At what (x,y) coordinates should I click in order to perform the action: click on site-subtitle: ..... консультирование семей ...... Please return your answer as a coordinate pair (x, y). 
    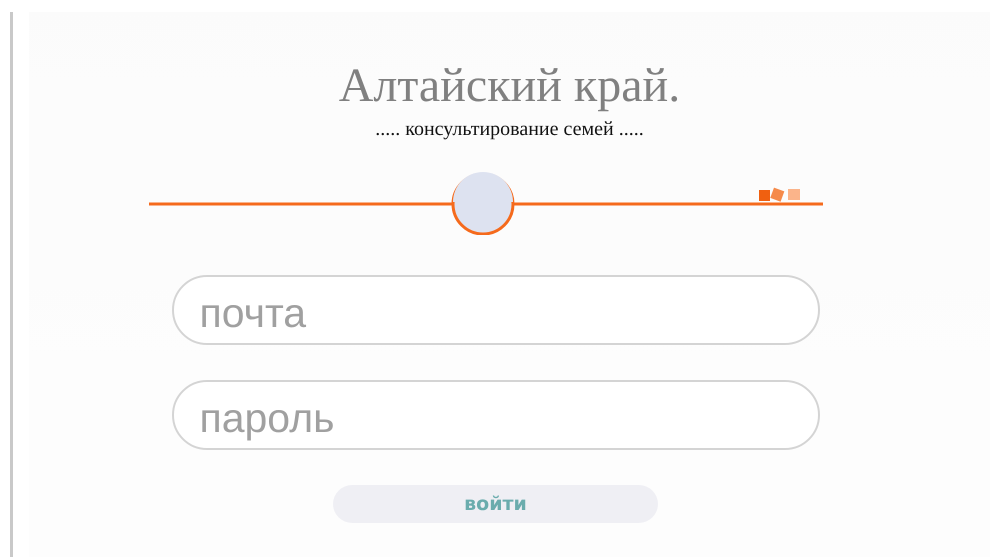
    Looking at the image, I should click on (509, 129).